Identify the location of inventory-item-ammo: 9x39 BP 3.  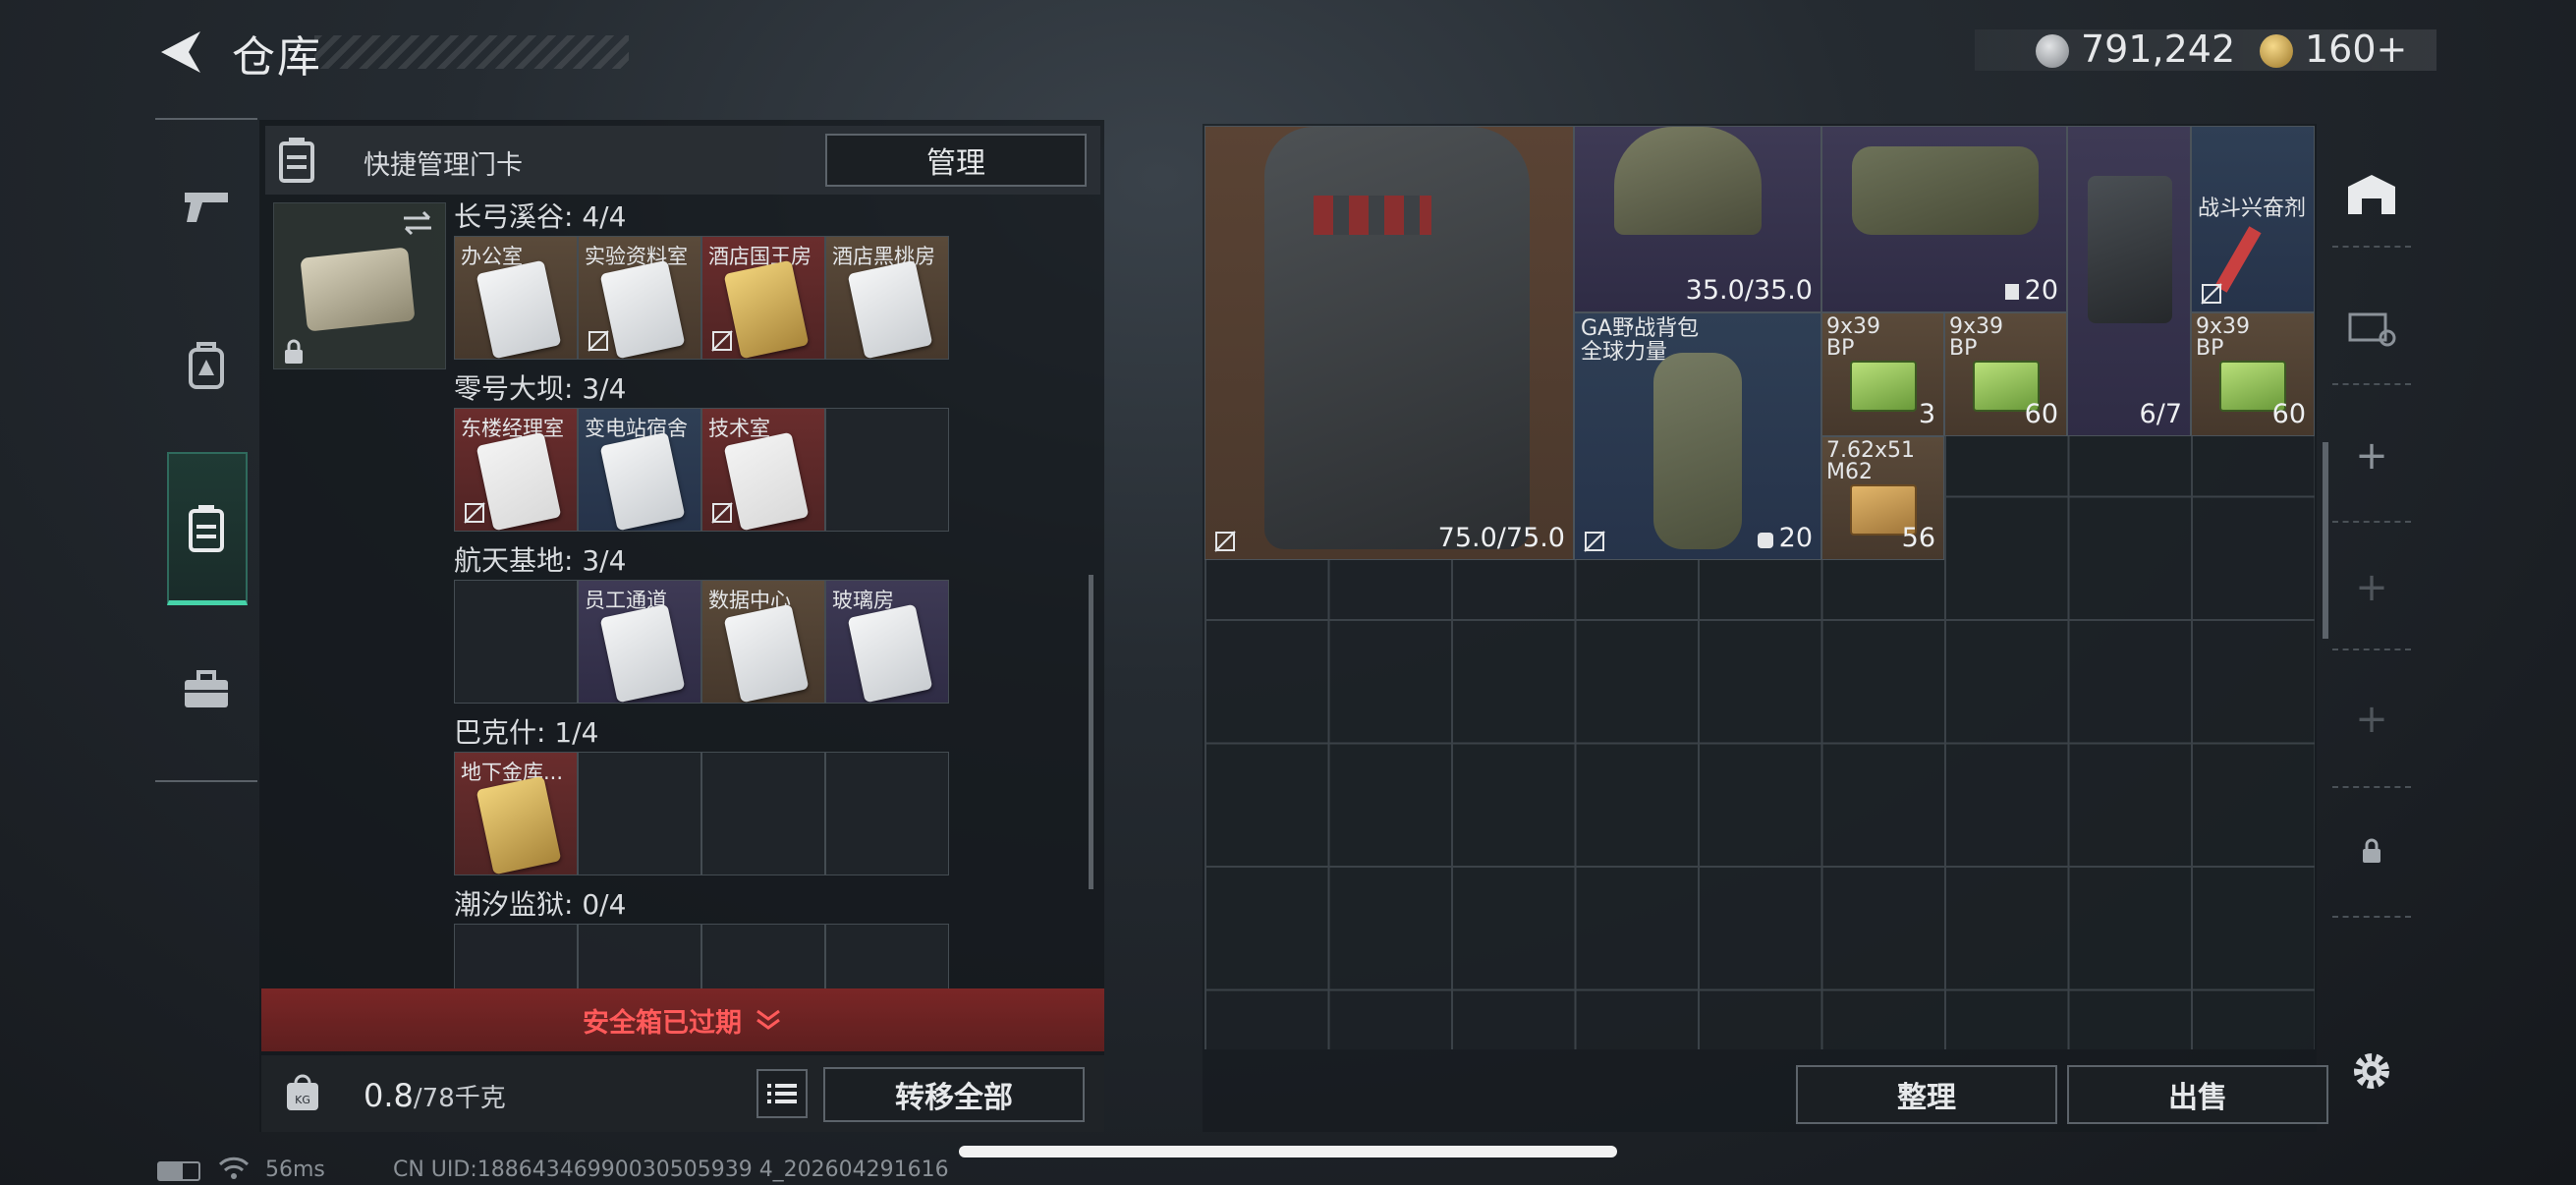
(1882, 374).